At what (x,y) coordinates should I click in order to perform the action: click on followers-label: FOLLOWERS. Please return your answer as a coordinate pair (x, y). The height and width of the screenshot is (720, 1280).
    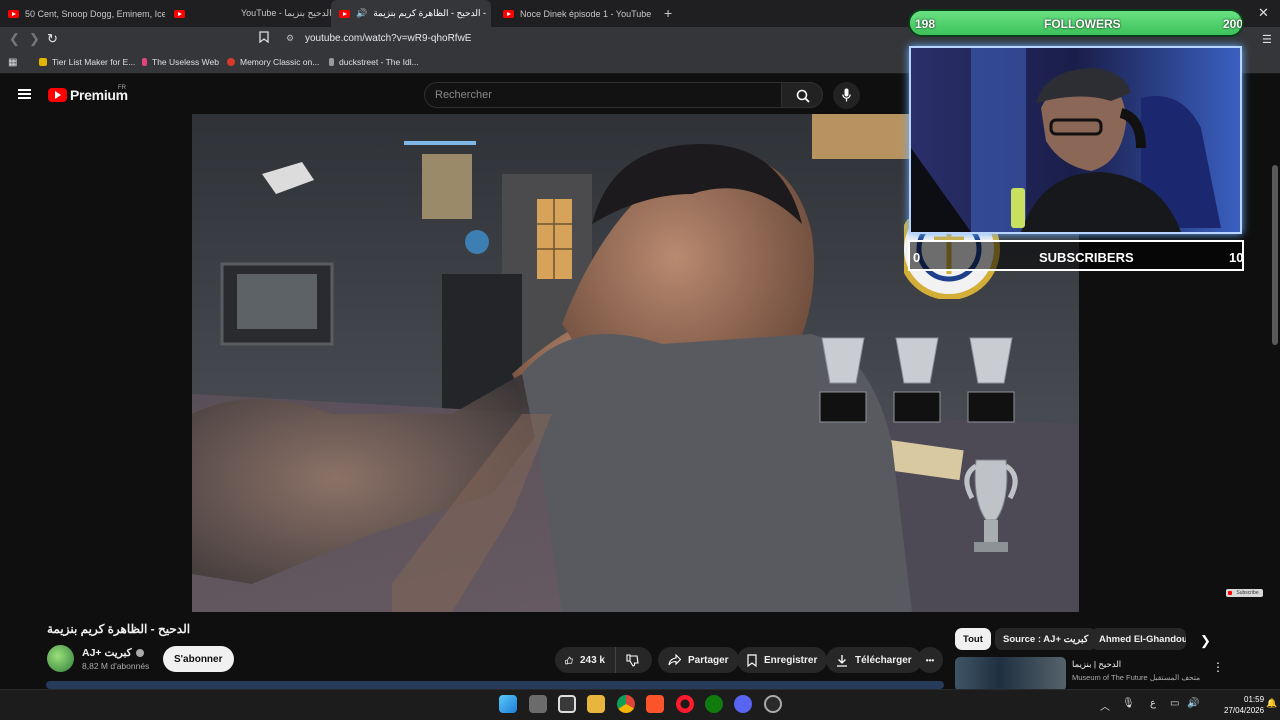
    Looking at the image, I should click on (1082, 24).